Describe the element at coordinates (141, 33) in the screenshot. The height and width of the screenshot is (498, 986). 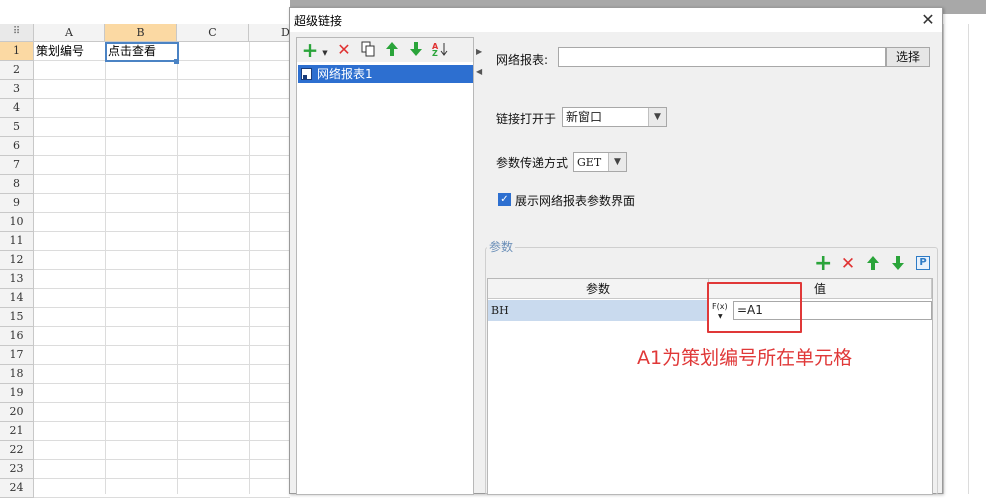
I see `column-header-b: B` at that location.